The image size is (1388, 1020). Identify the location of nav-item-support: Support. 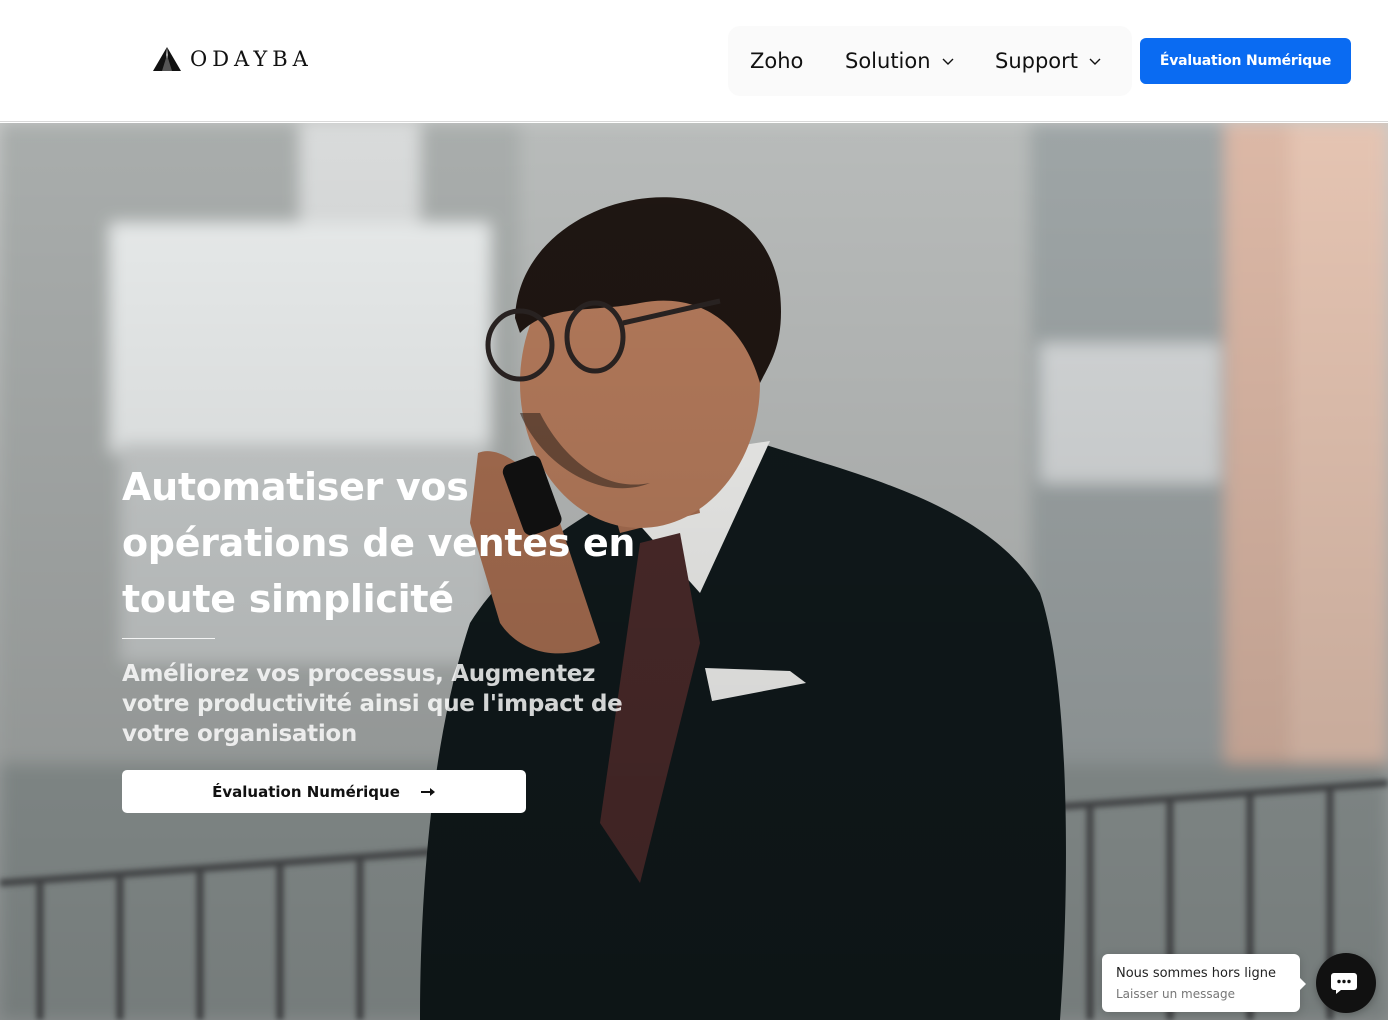
(1048, 61).